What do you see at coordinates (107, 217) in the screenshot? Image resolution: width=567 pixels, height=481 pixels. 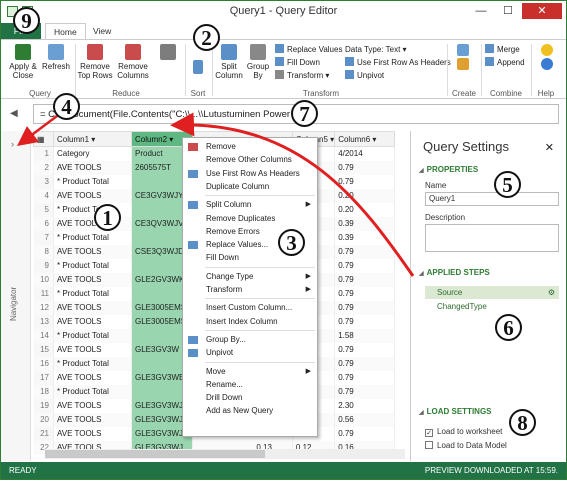 I see `callout-1: 1` at bounding box center [107, 217].